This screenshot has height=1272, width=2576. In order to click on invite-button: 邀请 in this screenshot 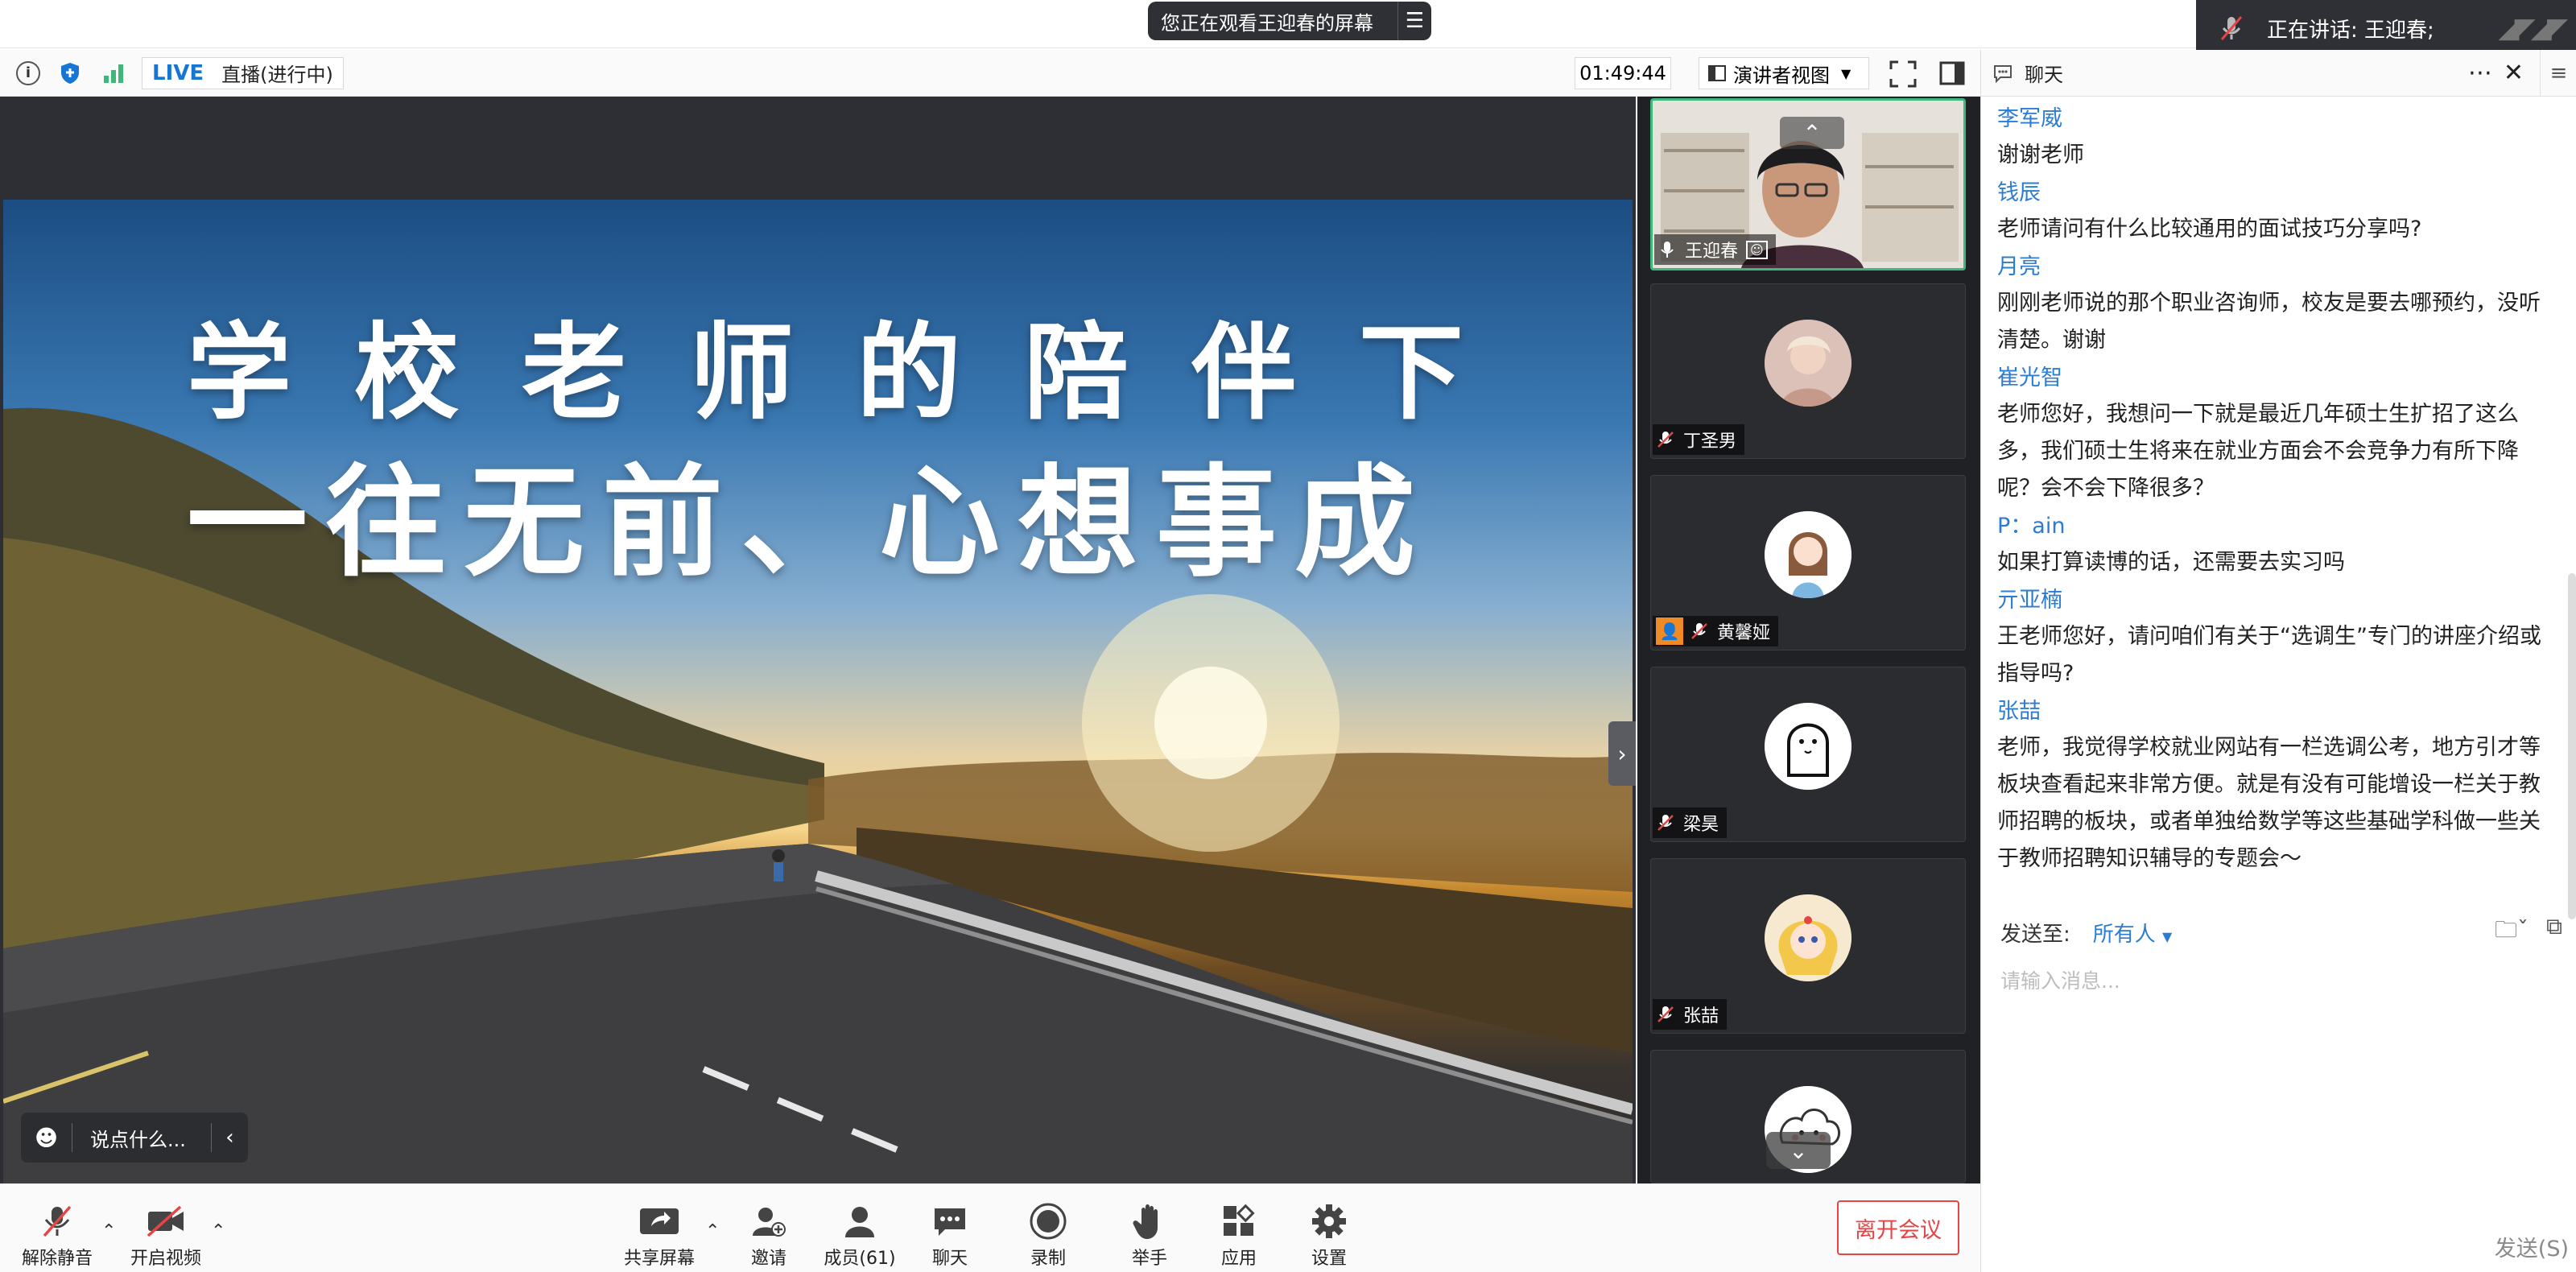, I will do `click(768, 1236)`.